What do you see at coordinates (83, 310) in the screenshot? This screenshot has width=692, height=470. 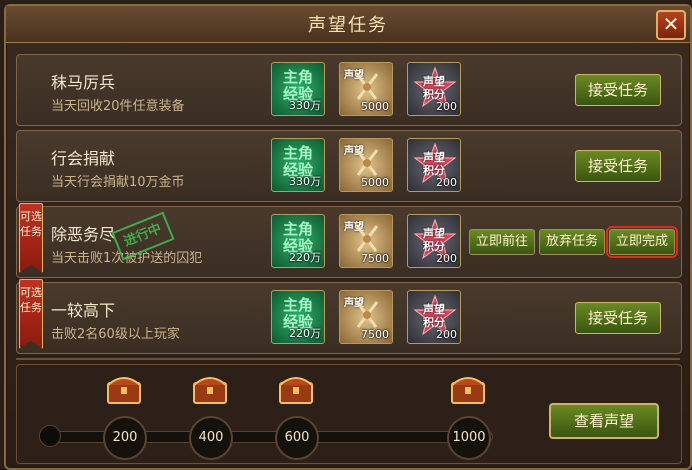 I see `task-name: 一较高下` at bounding box center [83, 310].